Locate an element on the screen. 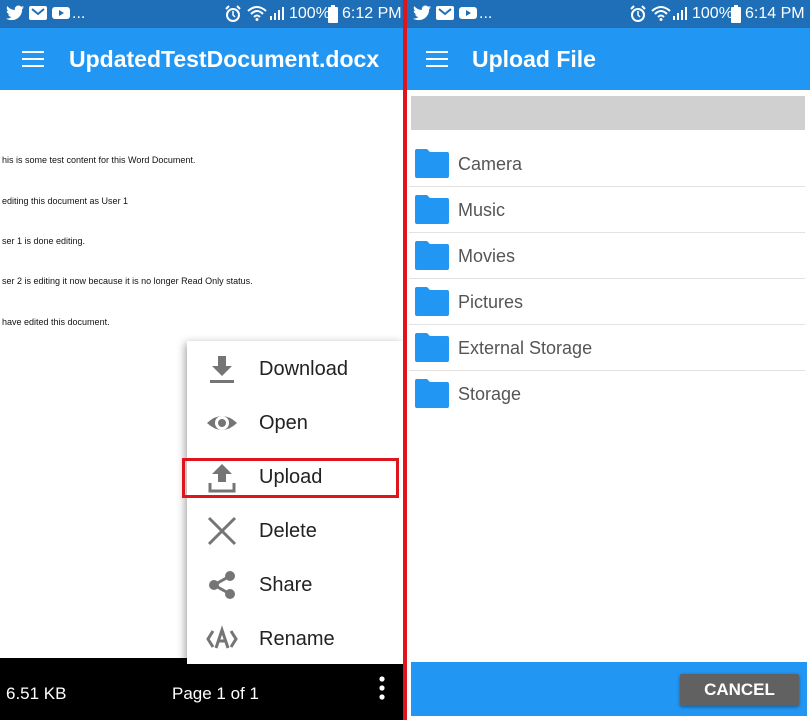  menu-item-open: Open is located at coordinates (295, 422).